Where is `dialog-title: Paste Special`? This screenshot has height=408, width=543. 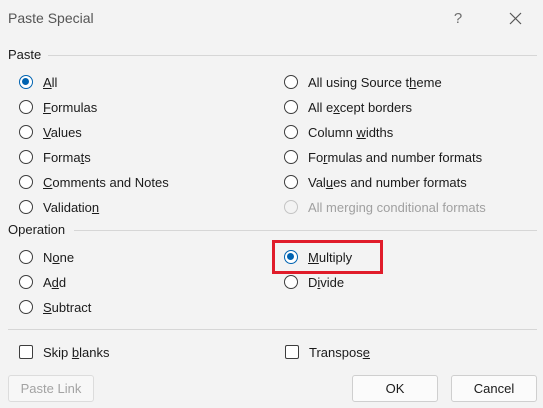
dialog-title: Paste Special is located at coordinates (51, 18).